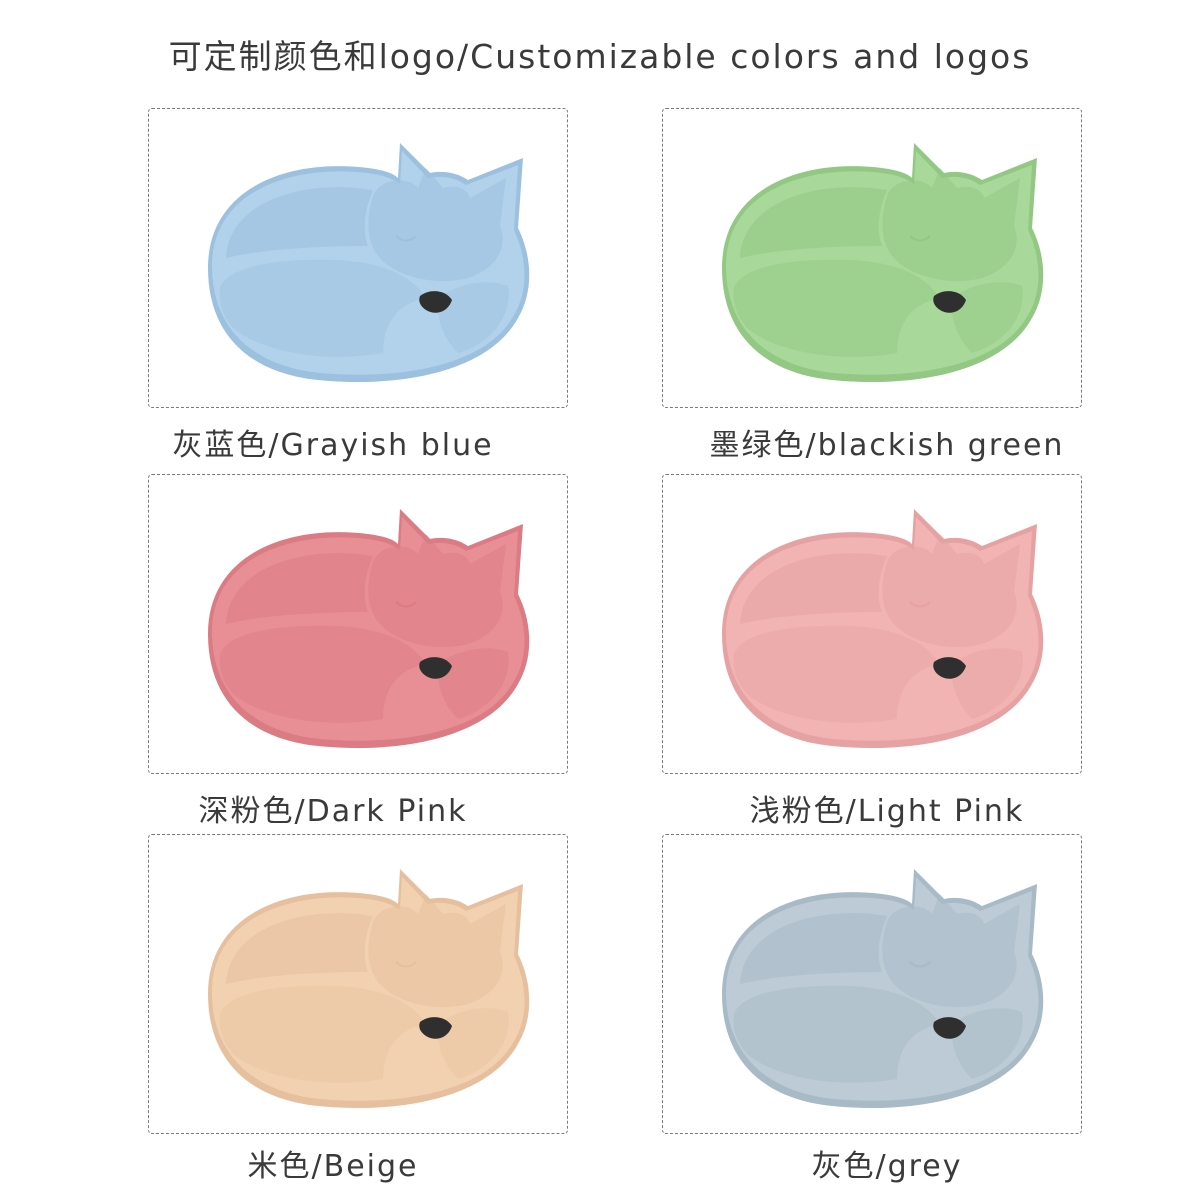 This screenshot has height=1200, width=1200. What do you see at coordinates (333, 811) in the screenshot?
I see `caption-dark-pink: 深粉色/Dark Pink` at bounding box center [333, 811].